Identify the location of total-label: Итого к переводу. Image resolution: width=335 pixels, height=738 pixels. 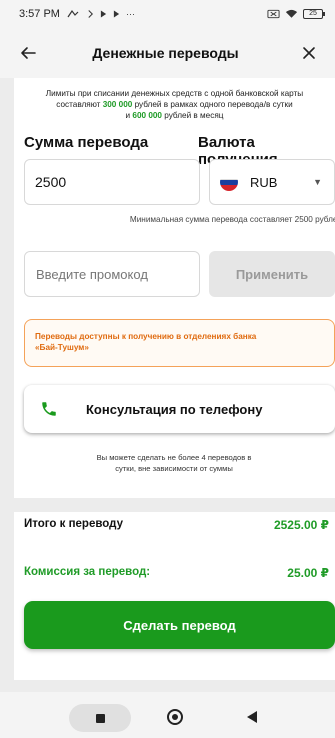
(73, 524).